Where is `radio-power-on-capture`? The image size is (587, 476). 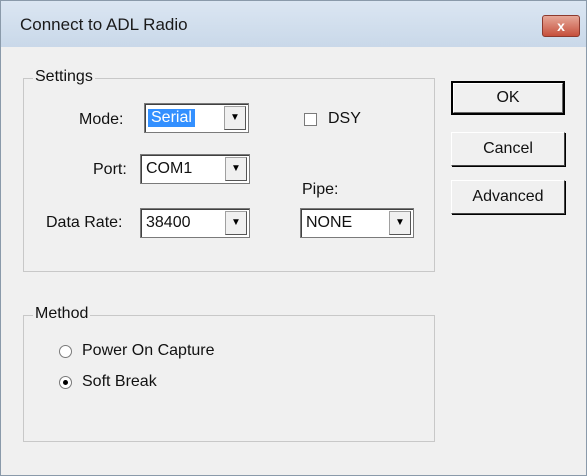
radio-power-on-capture is located at coordinates (65, 351).